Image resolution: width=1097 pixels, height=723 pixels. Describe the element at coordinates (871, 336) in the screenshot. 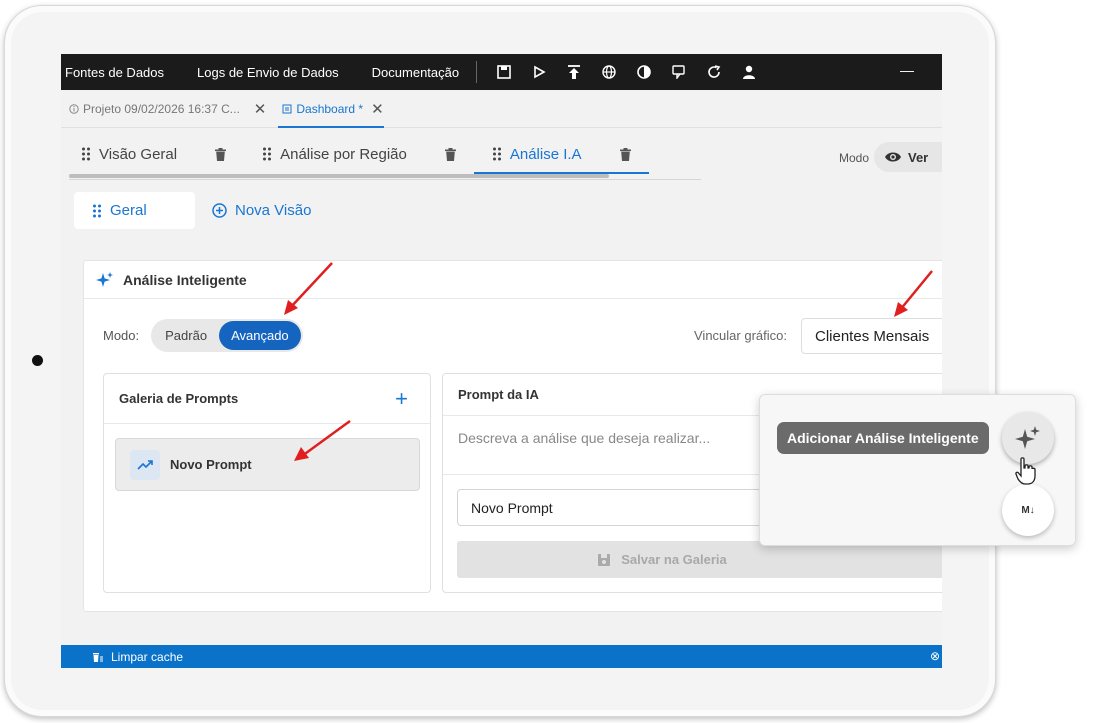

I see `vincular-grafico-select: Clientes Mensais` at that location.